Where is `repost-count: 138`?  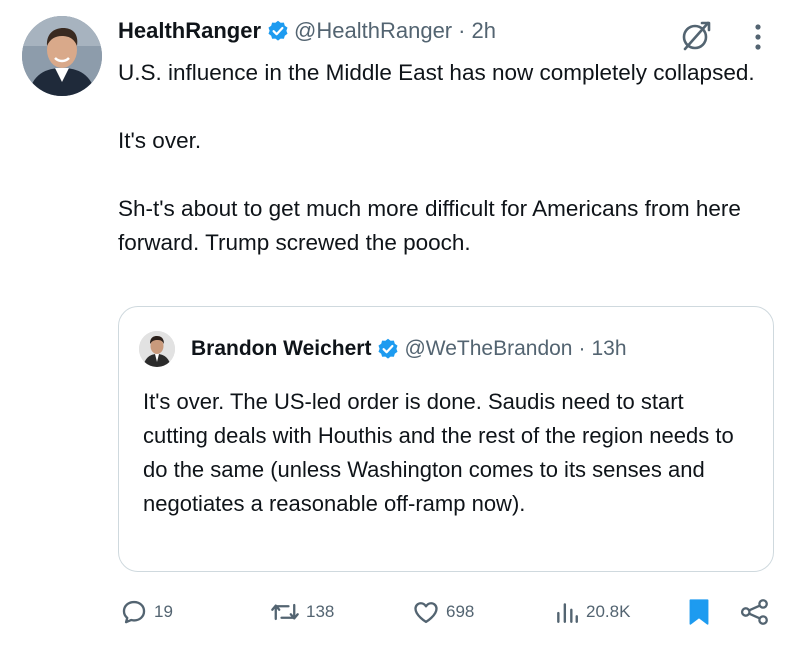 repost-count: 138 is located at coordinates (320, 611).